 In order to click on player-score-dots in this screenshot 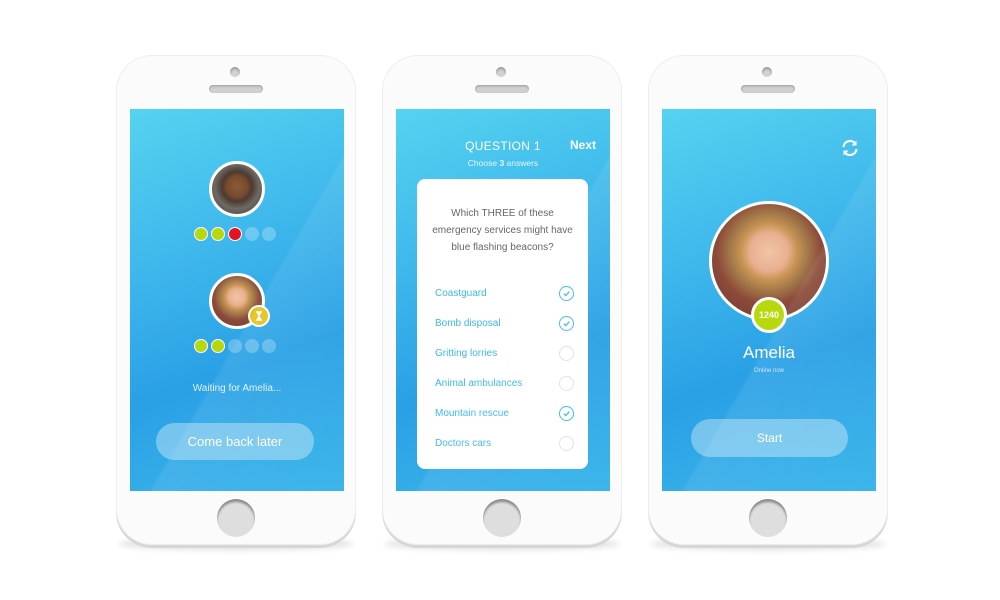, I will do `click(235, 346)`.